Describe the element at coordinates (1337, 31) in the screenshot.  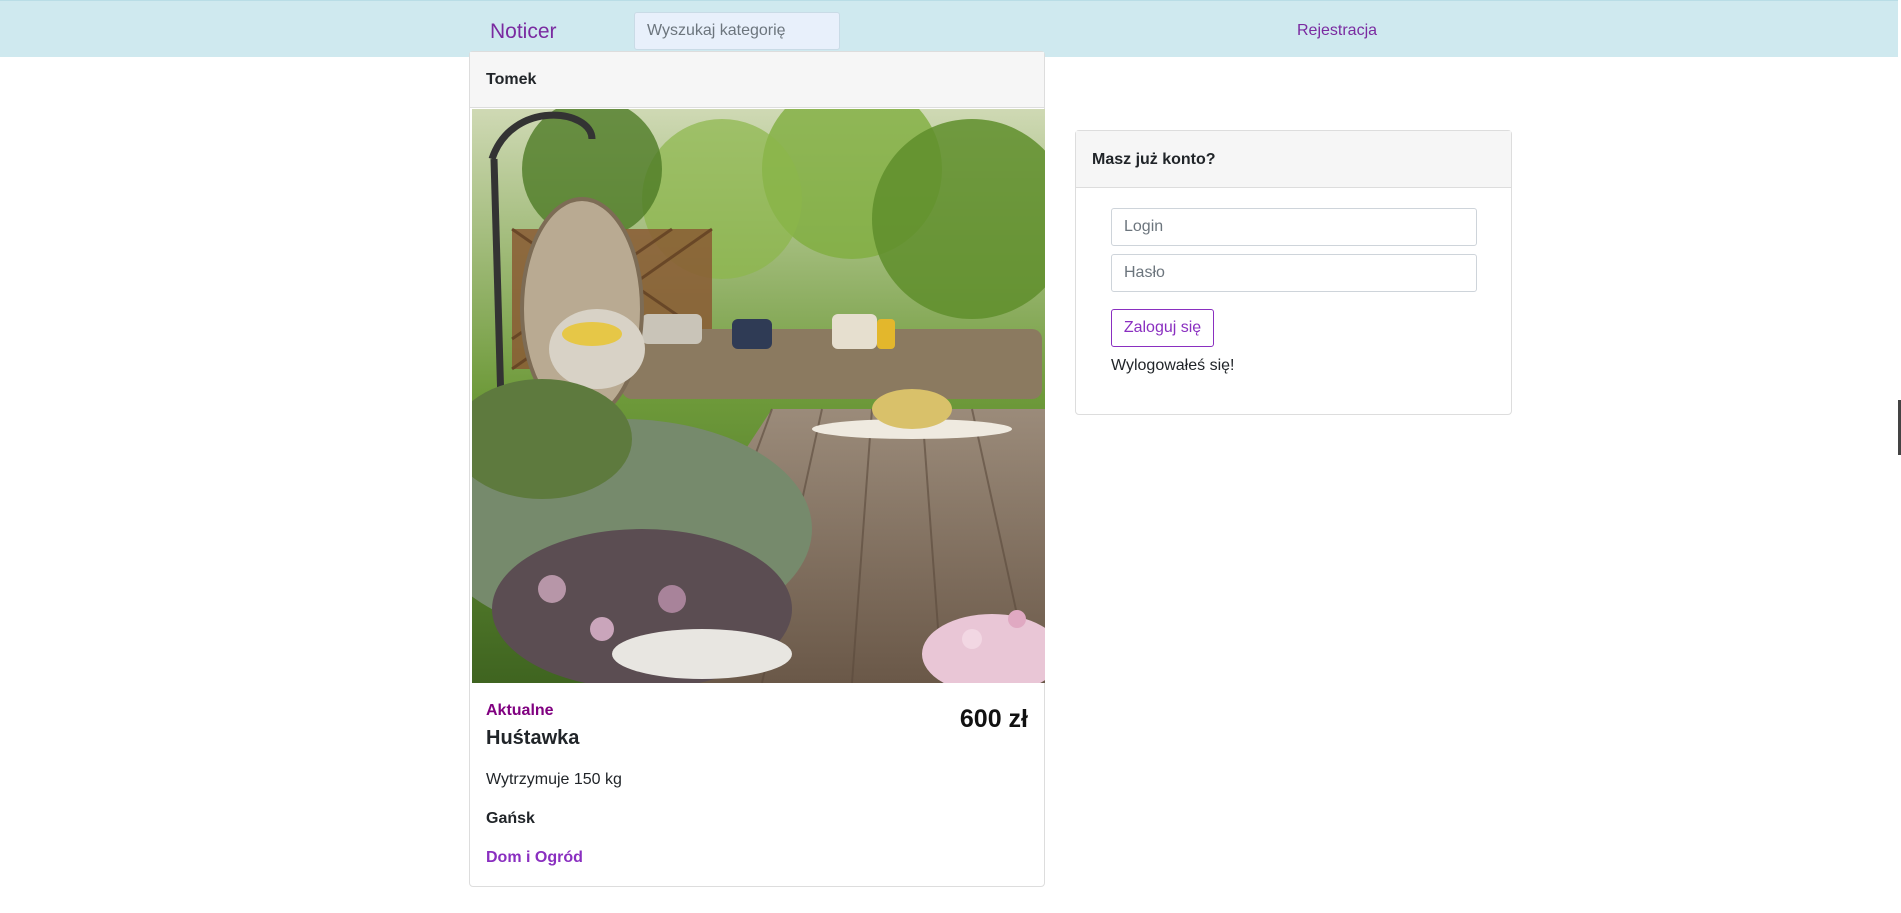
I see `register-link: Rejestracja` at that location.